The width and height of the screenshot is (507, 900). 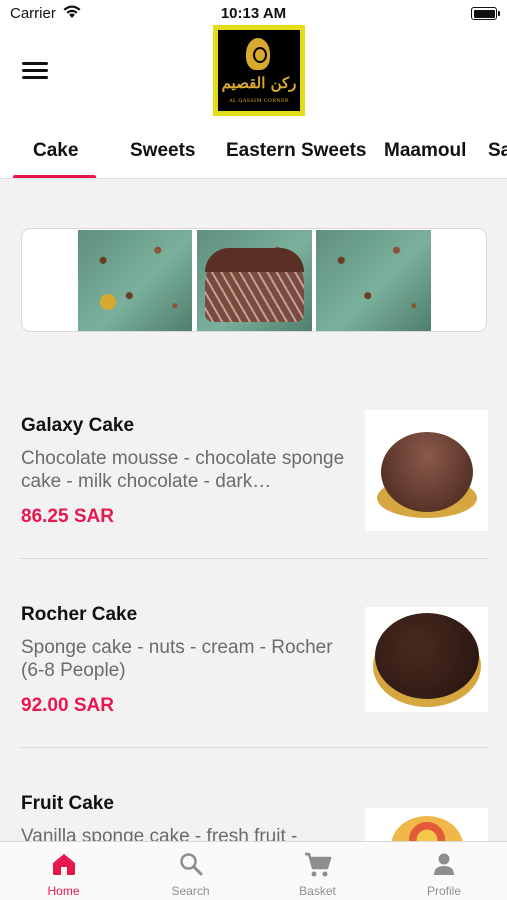 I want to click on nav-label: Search, so click(x=190, y=891).